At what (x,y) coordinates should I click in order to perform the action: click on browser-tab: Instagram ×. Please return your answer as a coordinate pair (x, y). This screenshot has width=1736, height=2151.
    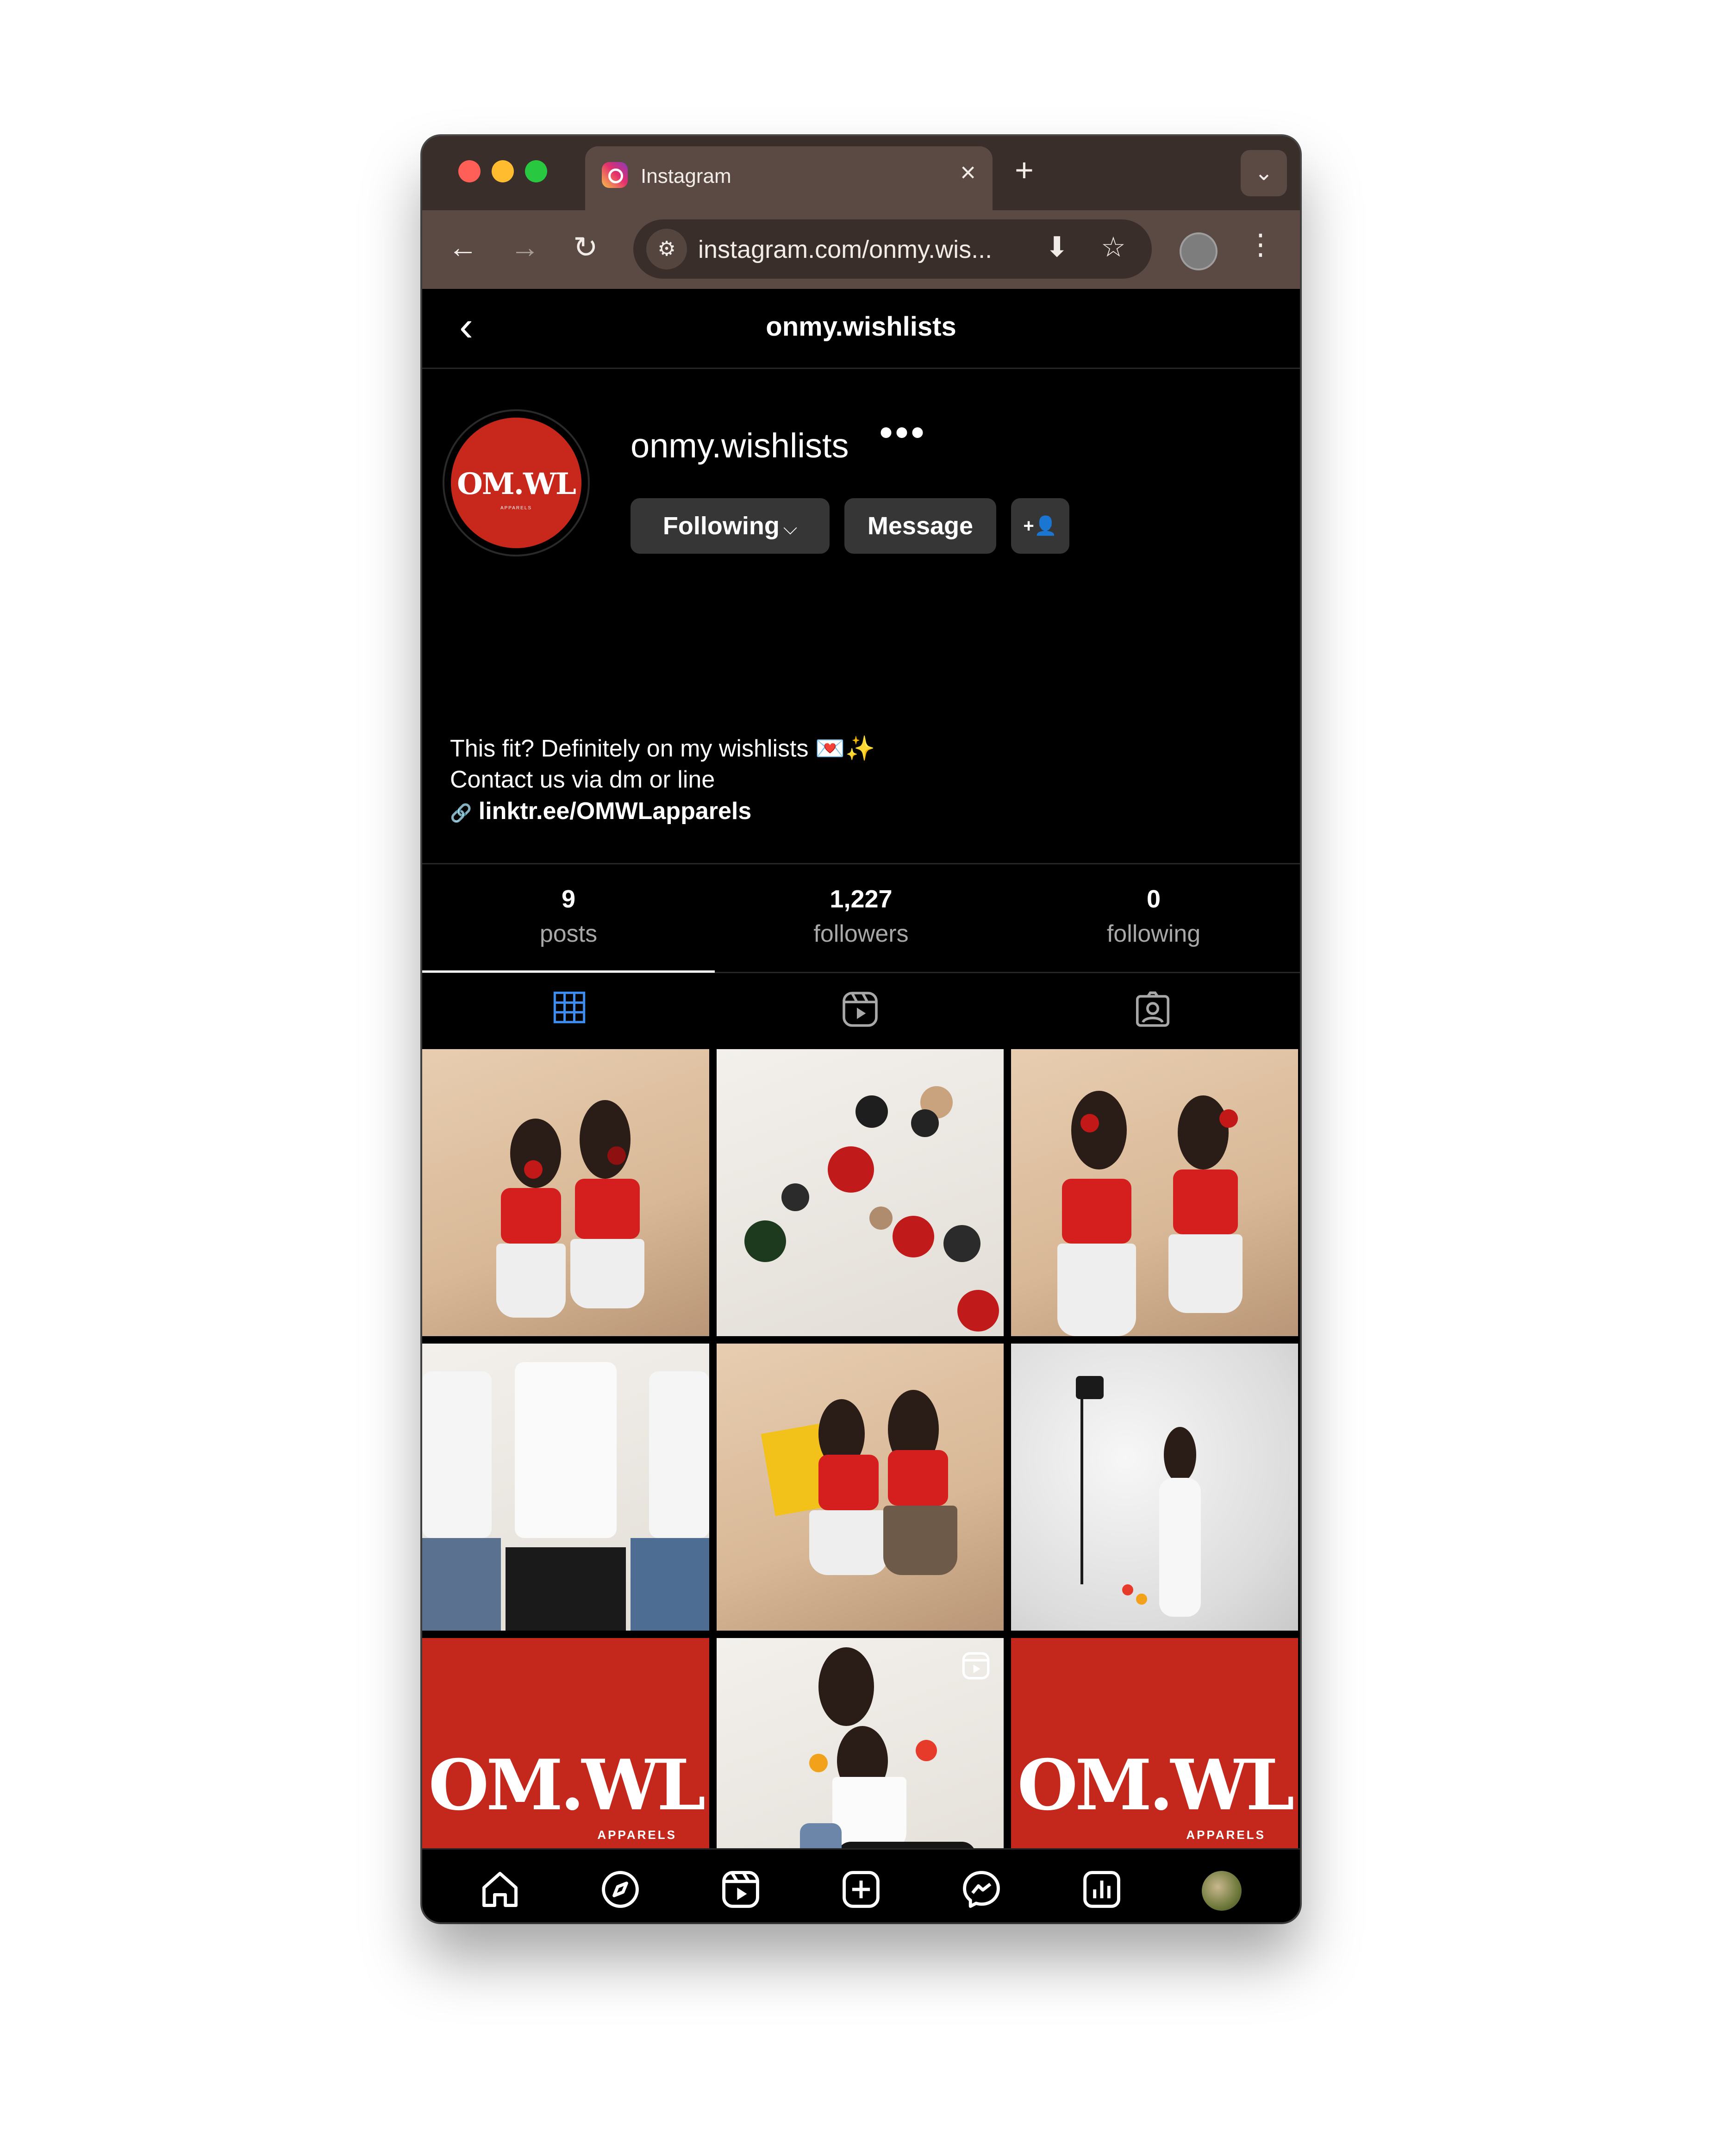
    Looking at the image, I should click on (789, 178).